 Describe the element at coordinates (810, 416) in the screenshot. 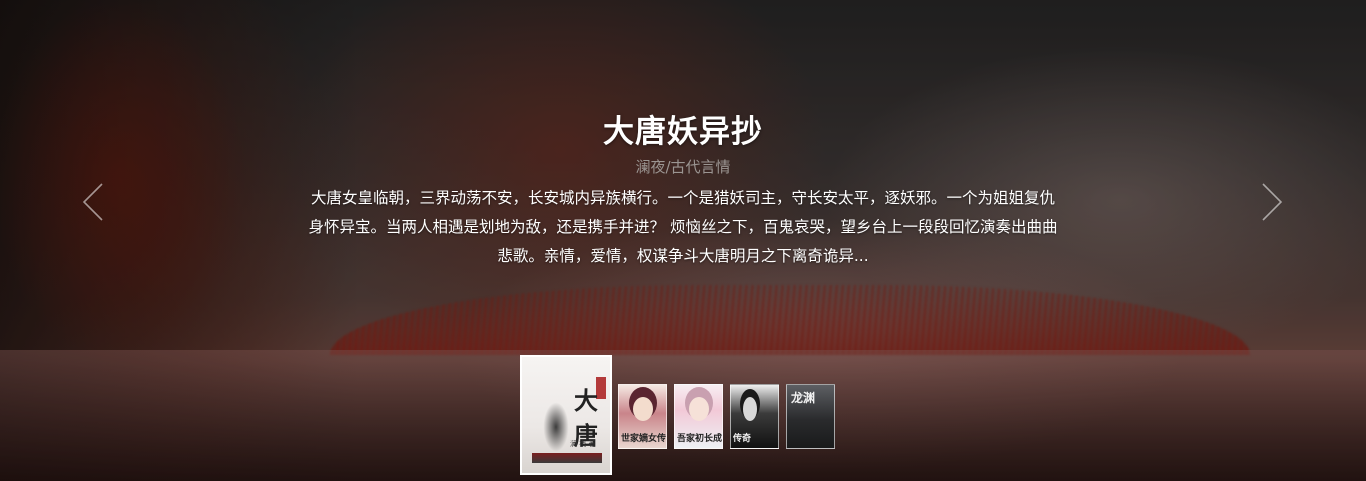

I see `thumbnail-book-5: 龙渊` at that location.